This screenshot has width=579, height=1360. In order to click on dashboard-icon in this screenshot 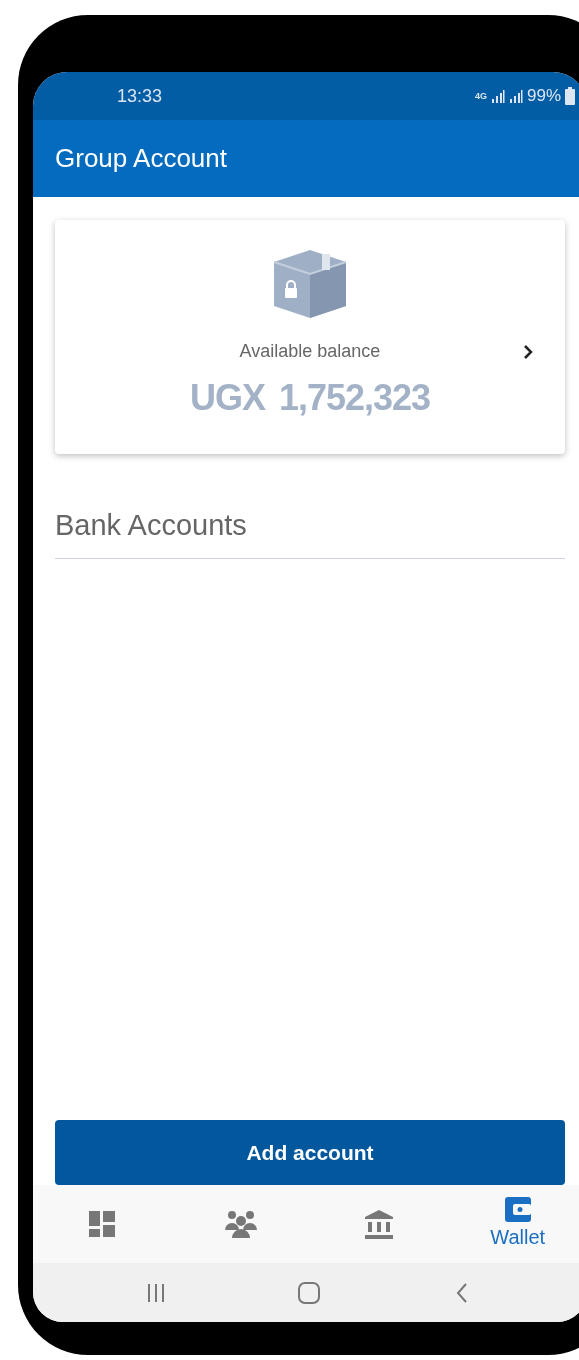, I will do `click(102, 1224)`.